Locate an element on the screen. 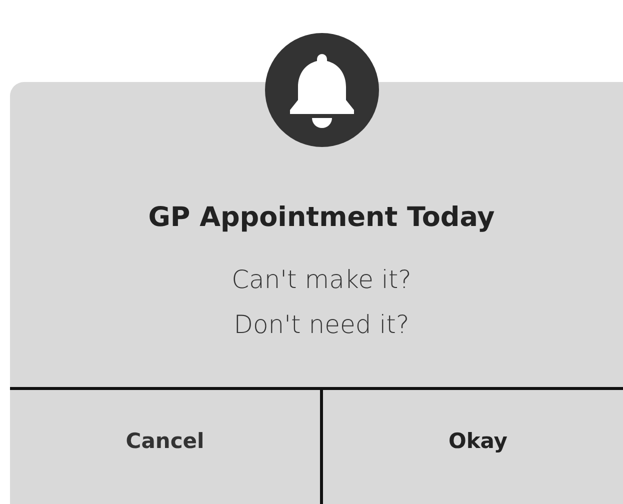 This screenshot has width=623, height=504. dialog-message: Don't need it? is located at coordinates (321, 325).